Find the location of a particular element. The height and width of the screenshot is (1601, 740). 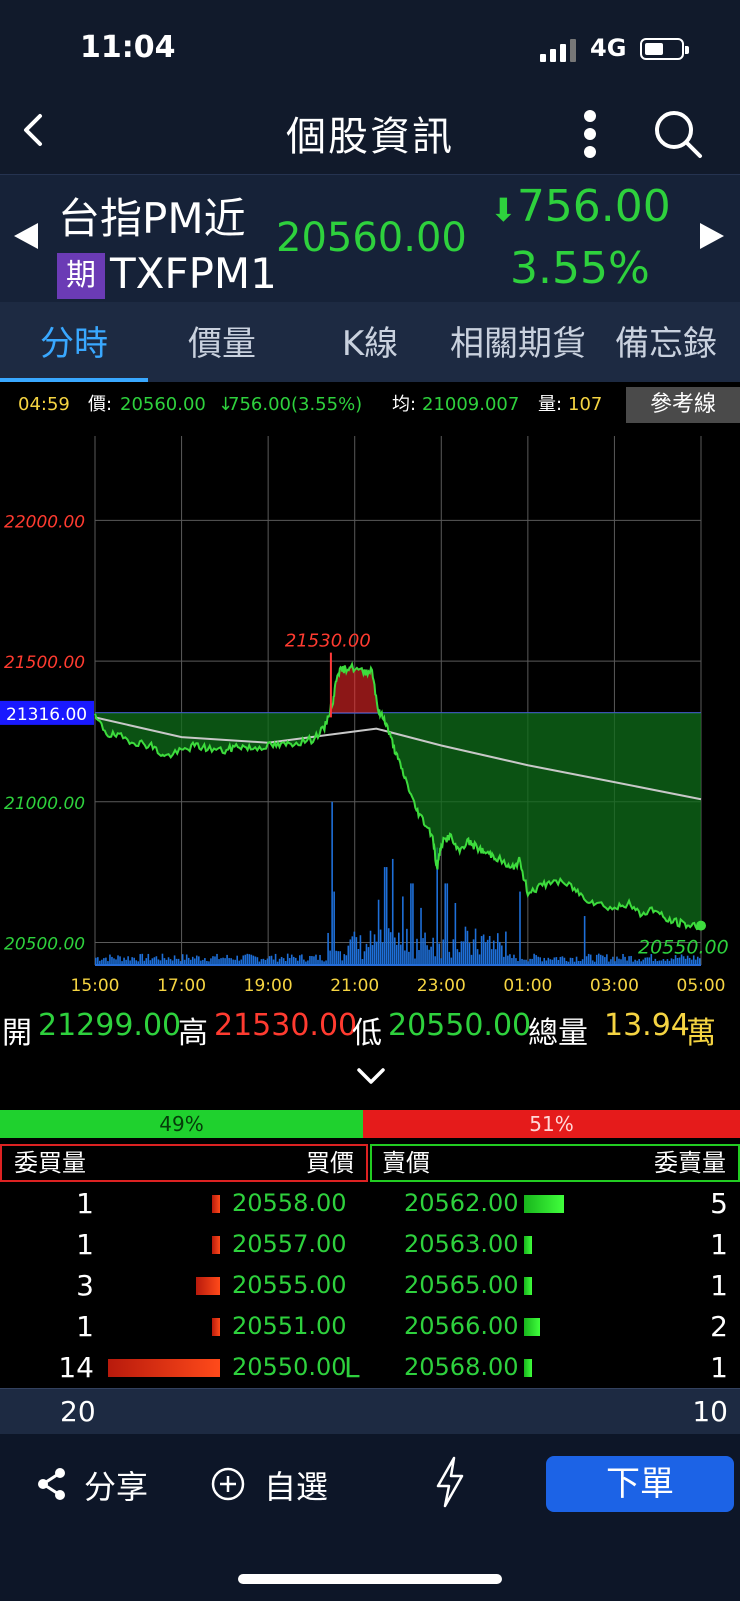

tab-price-volume: 價量 is located at coordinates (222, 340).